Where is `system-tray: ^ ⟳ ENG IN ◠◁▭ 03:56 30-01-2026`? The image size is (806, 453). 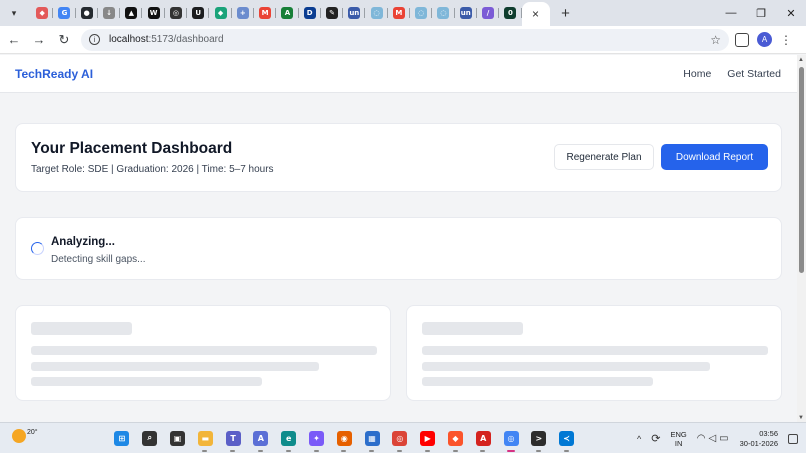 system-tray: ^ ⟳ ENG IN ◠◁▭ 03:56 30-01-2026 is located at coordinates (721, 438).